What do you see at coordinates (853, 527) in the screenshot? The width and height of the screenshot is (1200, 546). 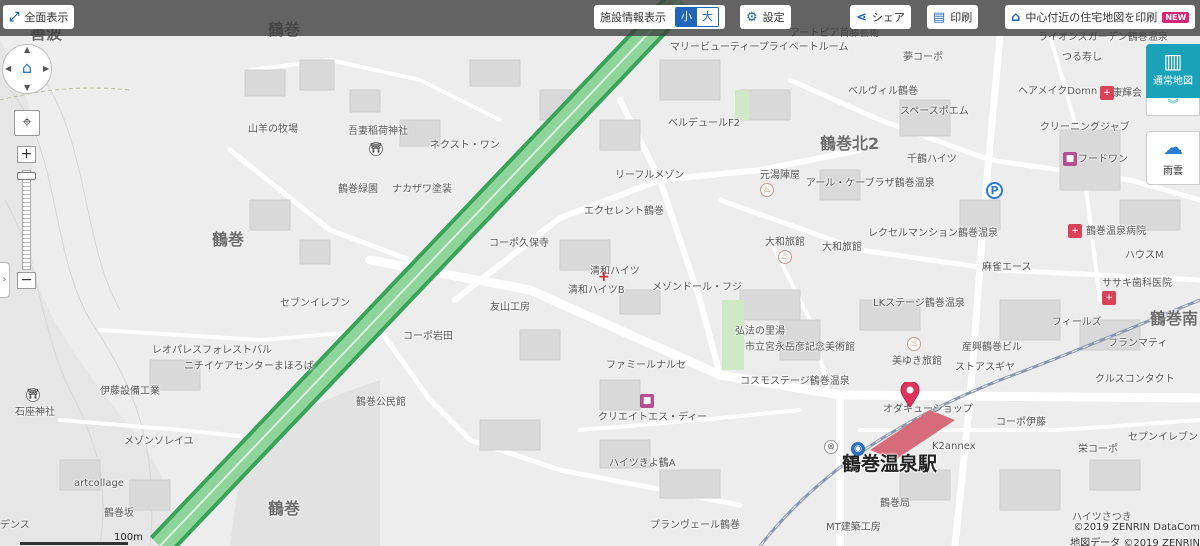 I see `place-label: MT建築工房` at bounding box center [853, 527].